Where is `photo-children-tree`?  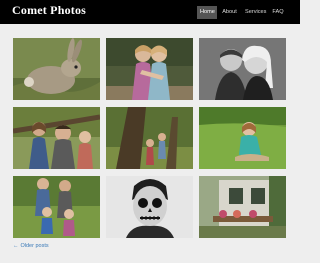
photo-children-tree is located at coordinates (149, 138).